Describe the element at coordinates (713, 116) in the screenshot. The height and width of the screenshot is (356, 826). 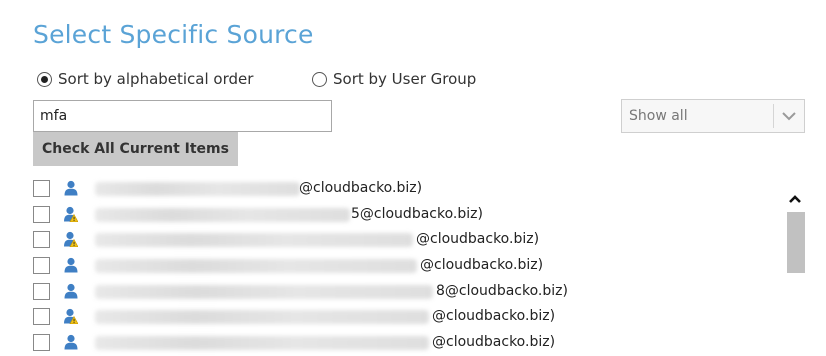
I see `filter-dropdown: Show all` at that location.